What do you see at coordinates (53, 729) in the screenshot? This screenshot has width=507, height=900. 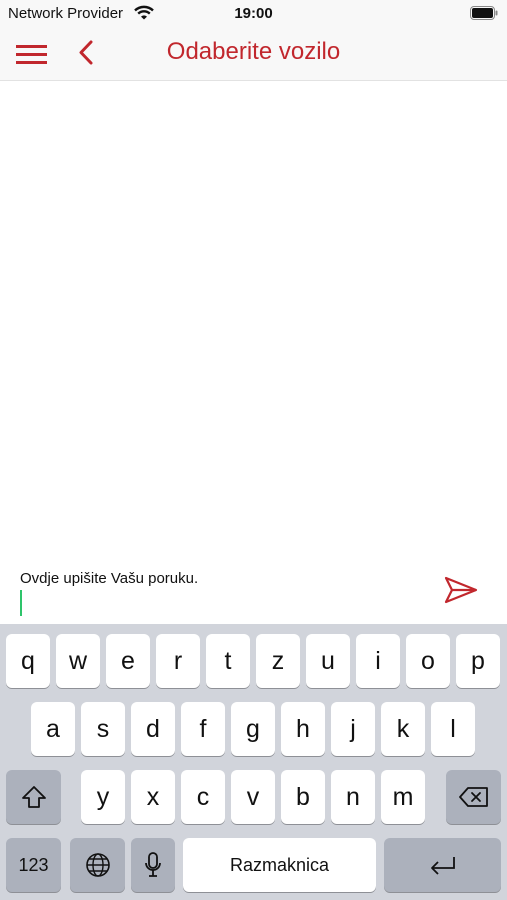 I see `key-a: a` at bounding box center [53, 729].